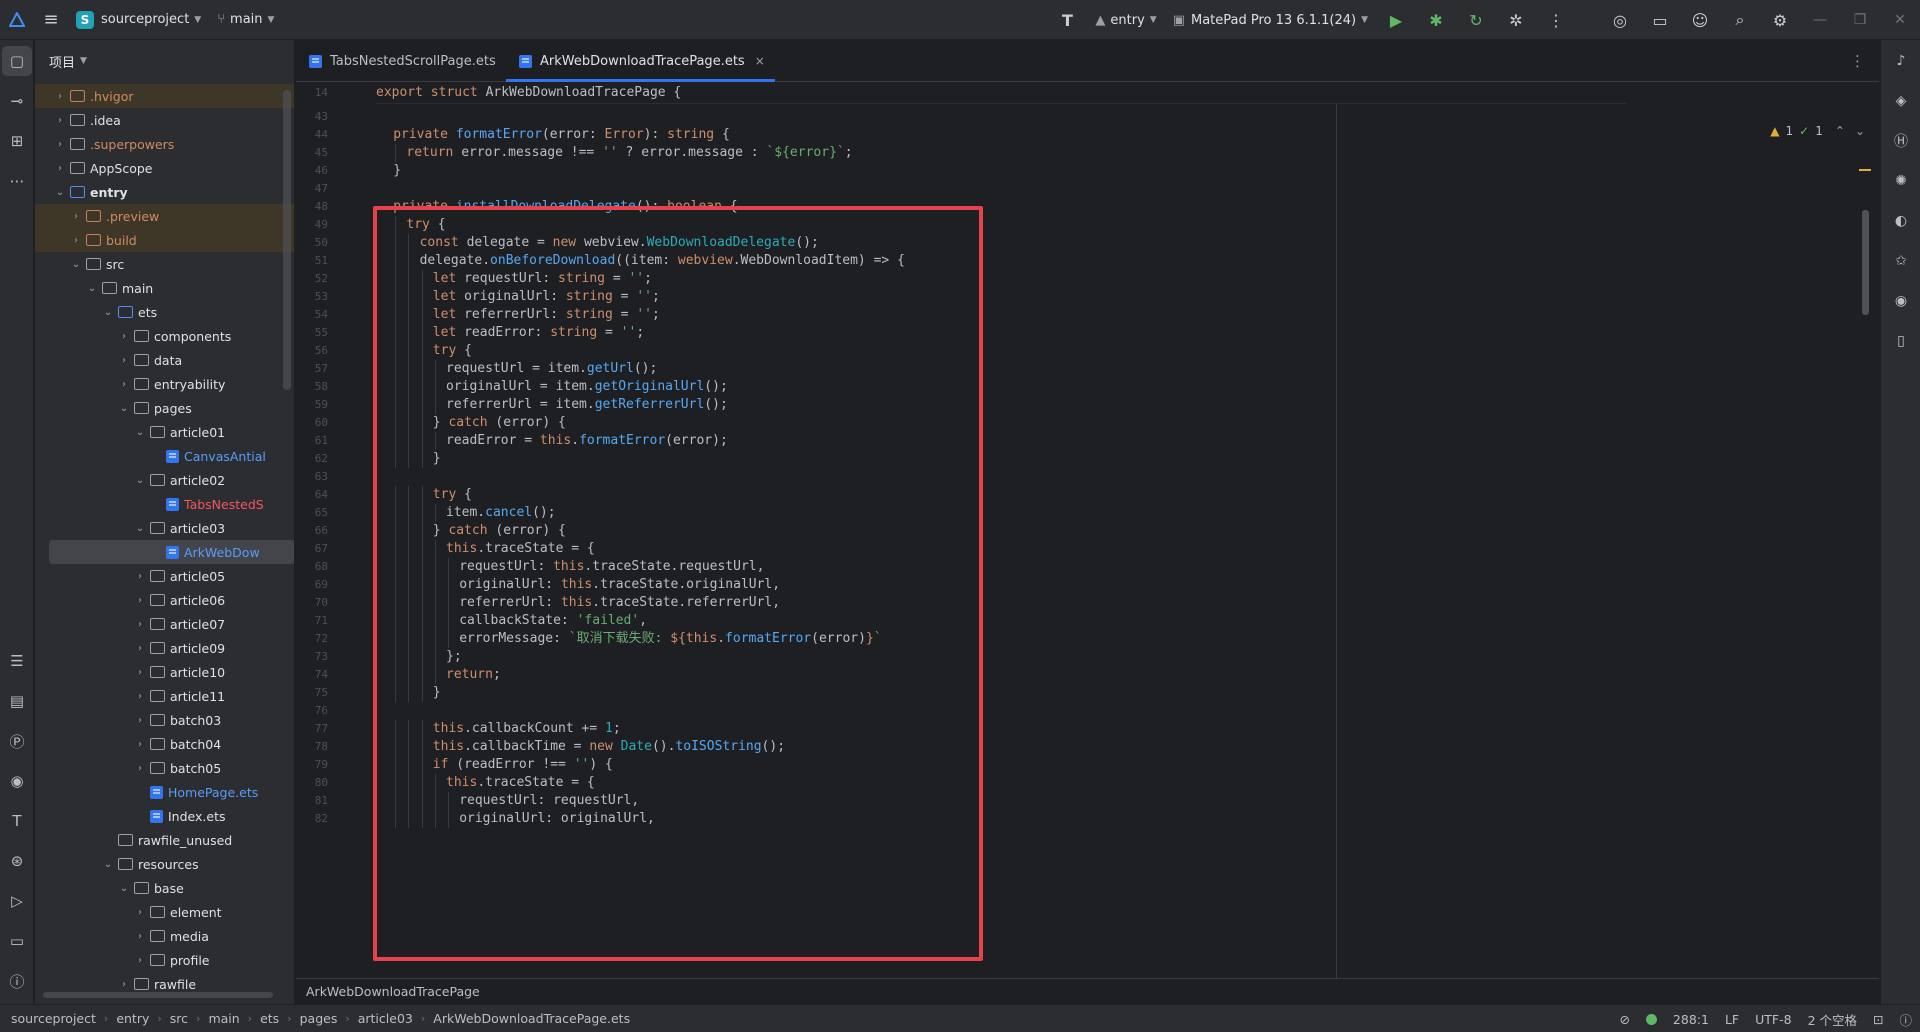  What do you see at coordinates (17, 781) in the screenshot?
I see `preview-icon: ◉` at bounding box center [17, 781].